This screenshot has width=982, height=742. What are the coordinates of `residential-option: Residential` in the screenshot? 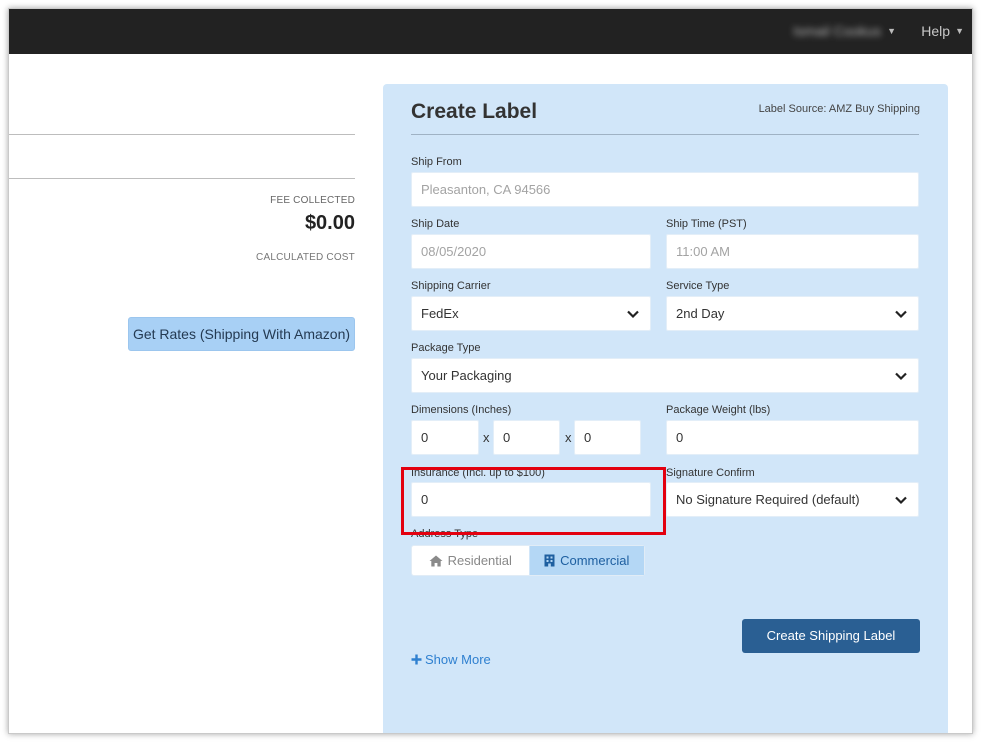 It's located at (470, 560).